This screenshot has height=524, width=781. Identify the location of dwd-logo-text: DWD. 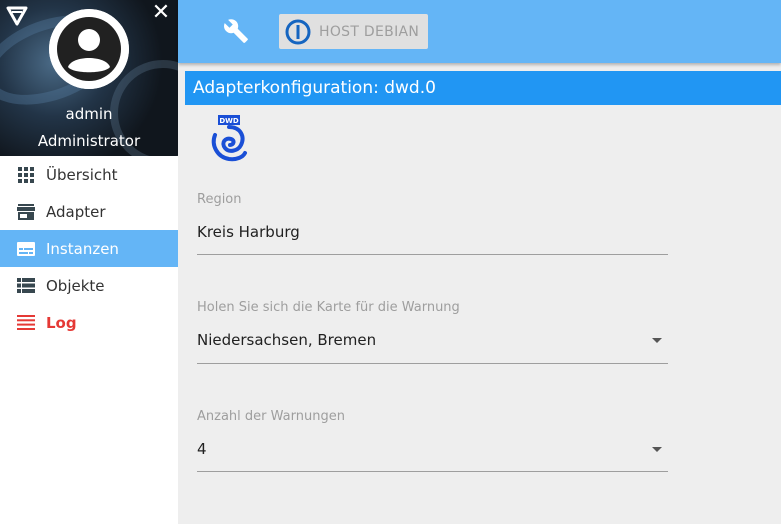
(229, 121).